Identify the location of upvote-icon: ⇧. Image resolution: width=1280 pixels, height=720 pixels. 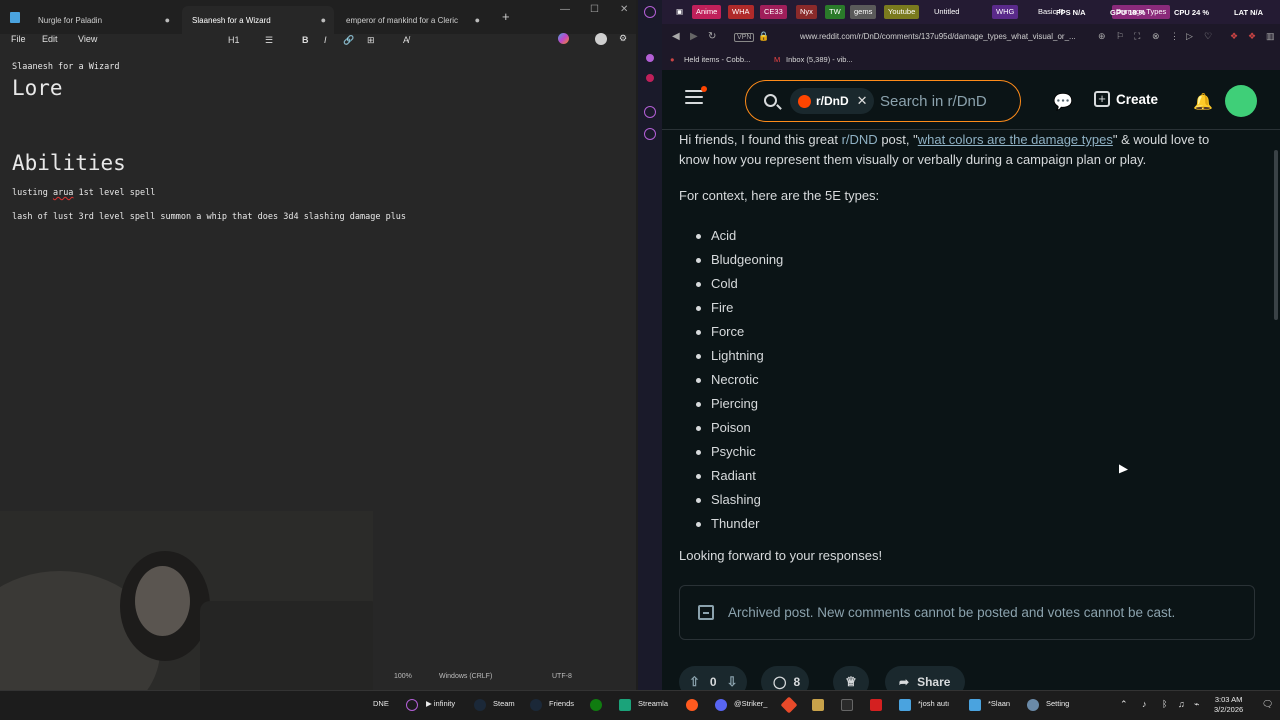
(694, 682).